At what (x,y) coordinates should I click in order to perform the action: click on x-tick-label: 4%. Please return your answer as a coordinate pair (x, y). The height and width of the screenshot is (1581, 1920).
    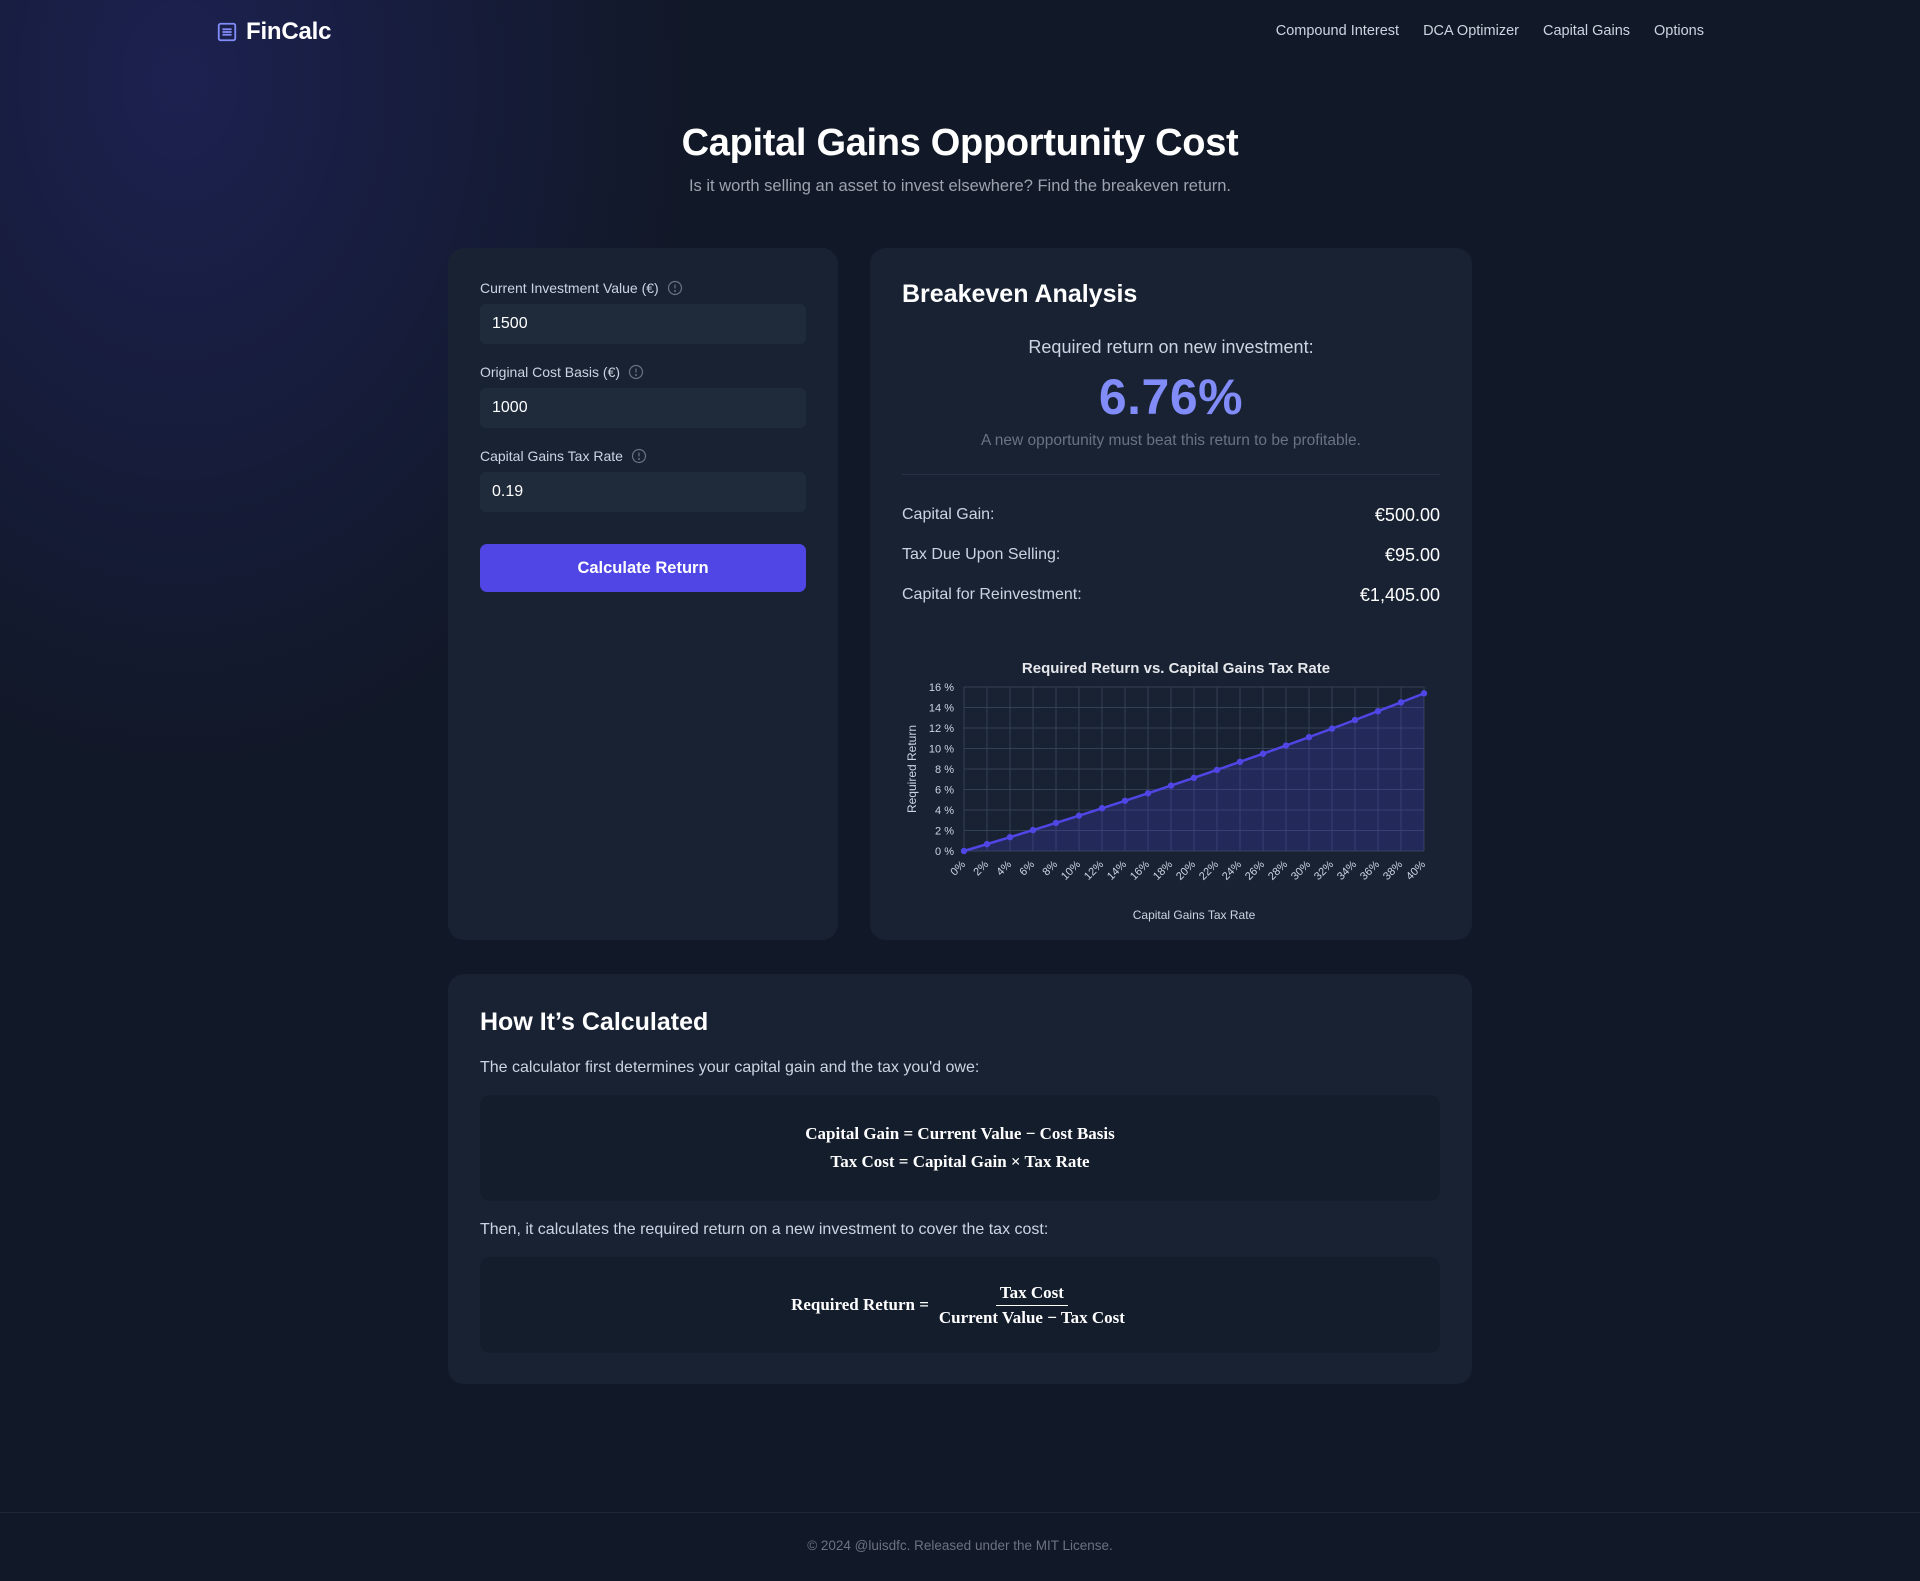
    Looking at the image, I should click on (1004, 868).